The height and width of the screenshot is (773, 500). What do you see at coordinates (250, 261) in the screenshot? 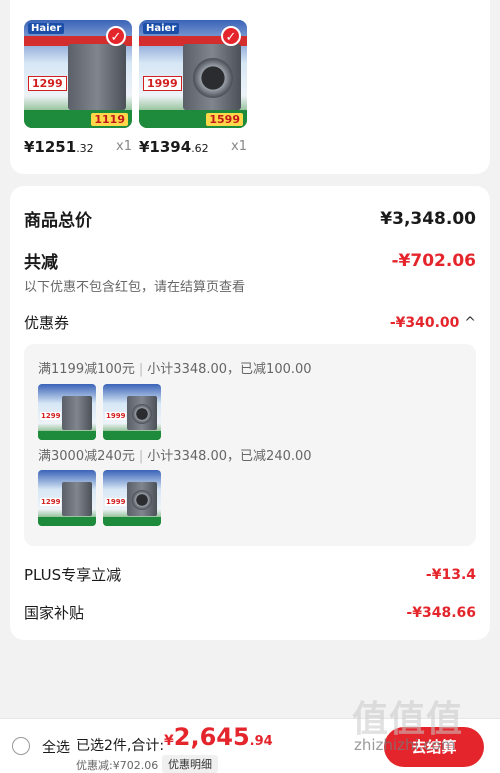
I see `reduce-row: 共减 -¥702.06` at bounding box center [250, 261].